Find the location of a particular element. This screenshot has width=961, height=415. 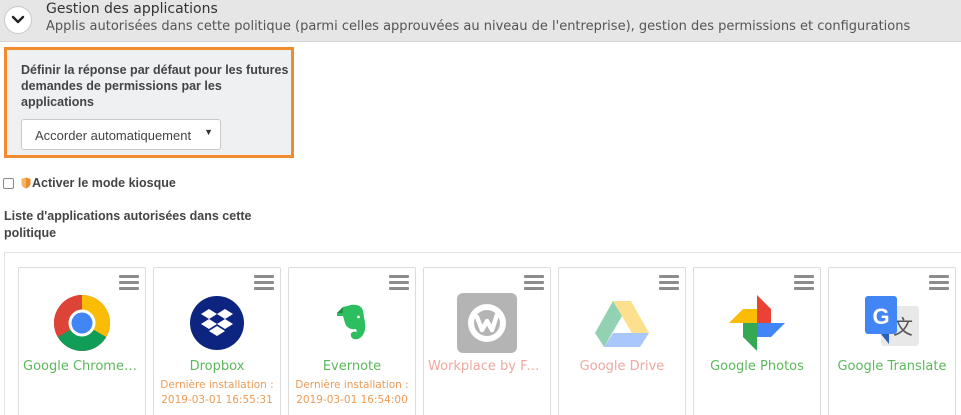

app-name: Evernote is located at coordinates (352, 366).